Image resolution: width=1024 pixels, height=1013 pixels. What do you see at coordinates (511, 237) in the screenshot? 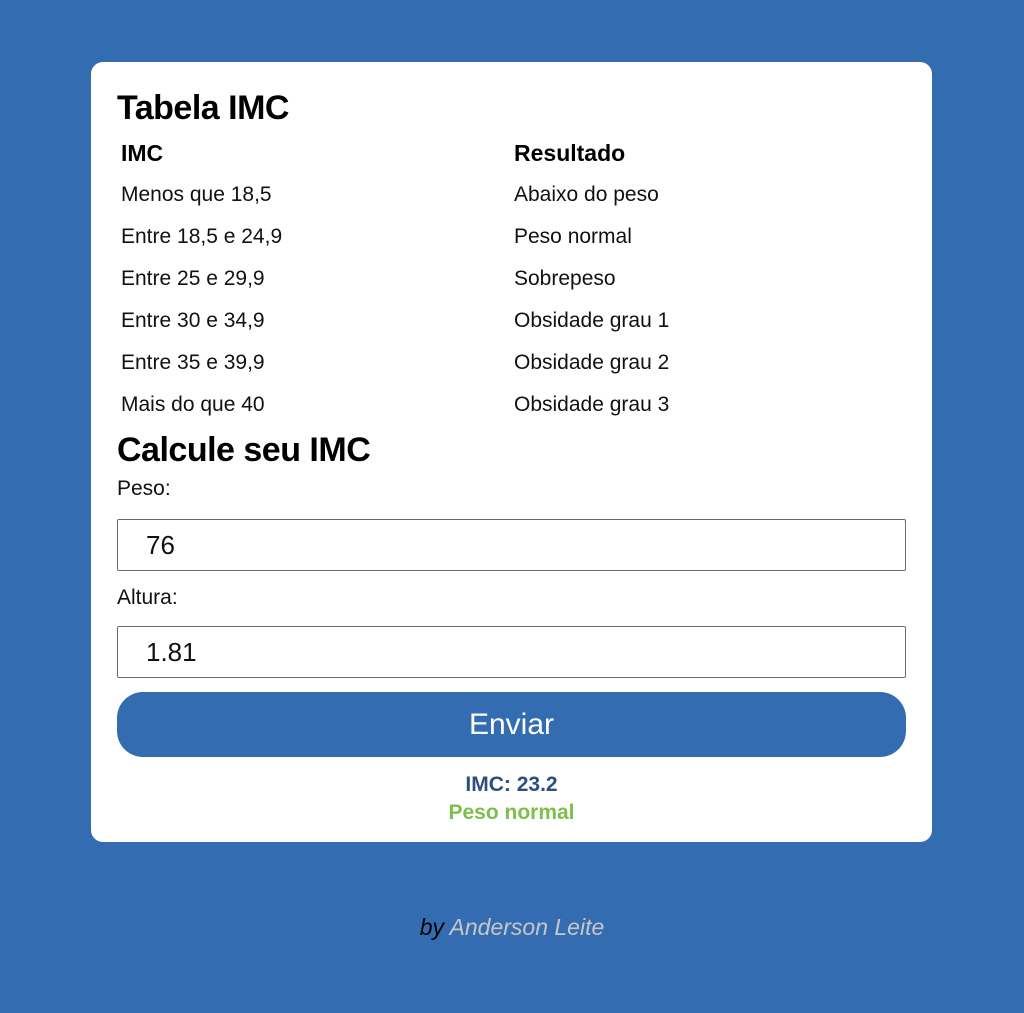
I see `table-row: Entre 18,5 e 24,9 Peso normal` at bounding box center [511, 237].